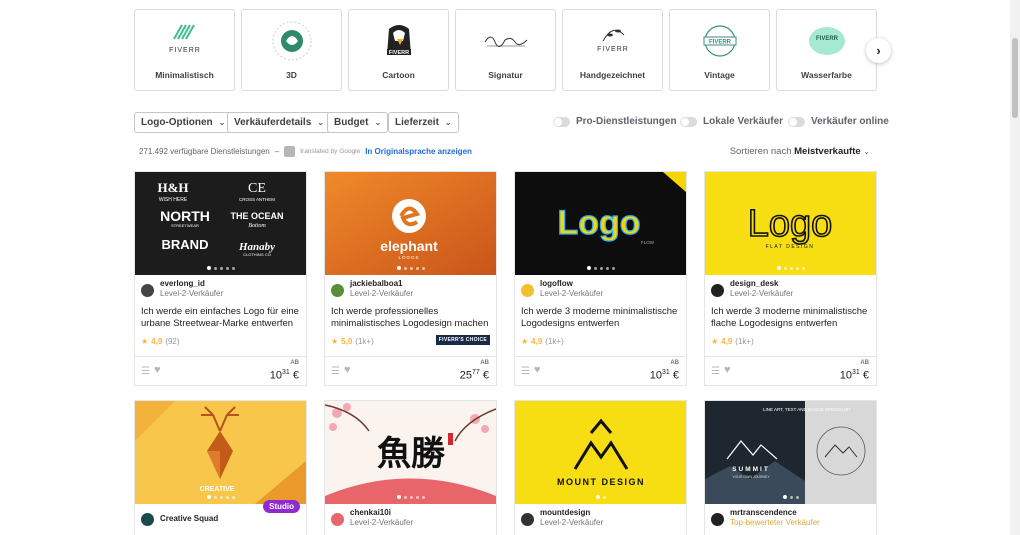  Describe the element at coordinates (571, 284) in the screenshot. I see `seller-name: logoflow` at that location.